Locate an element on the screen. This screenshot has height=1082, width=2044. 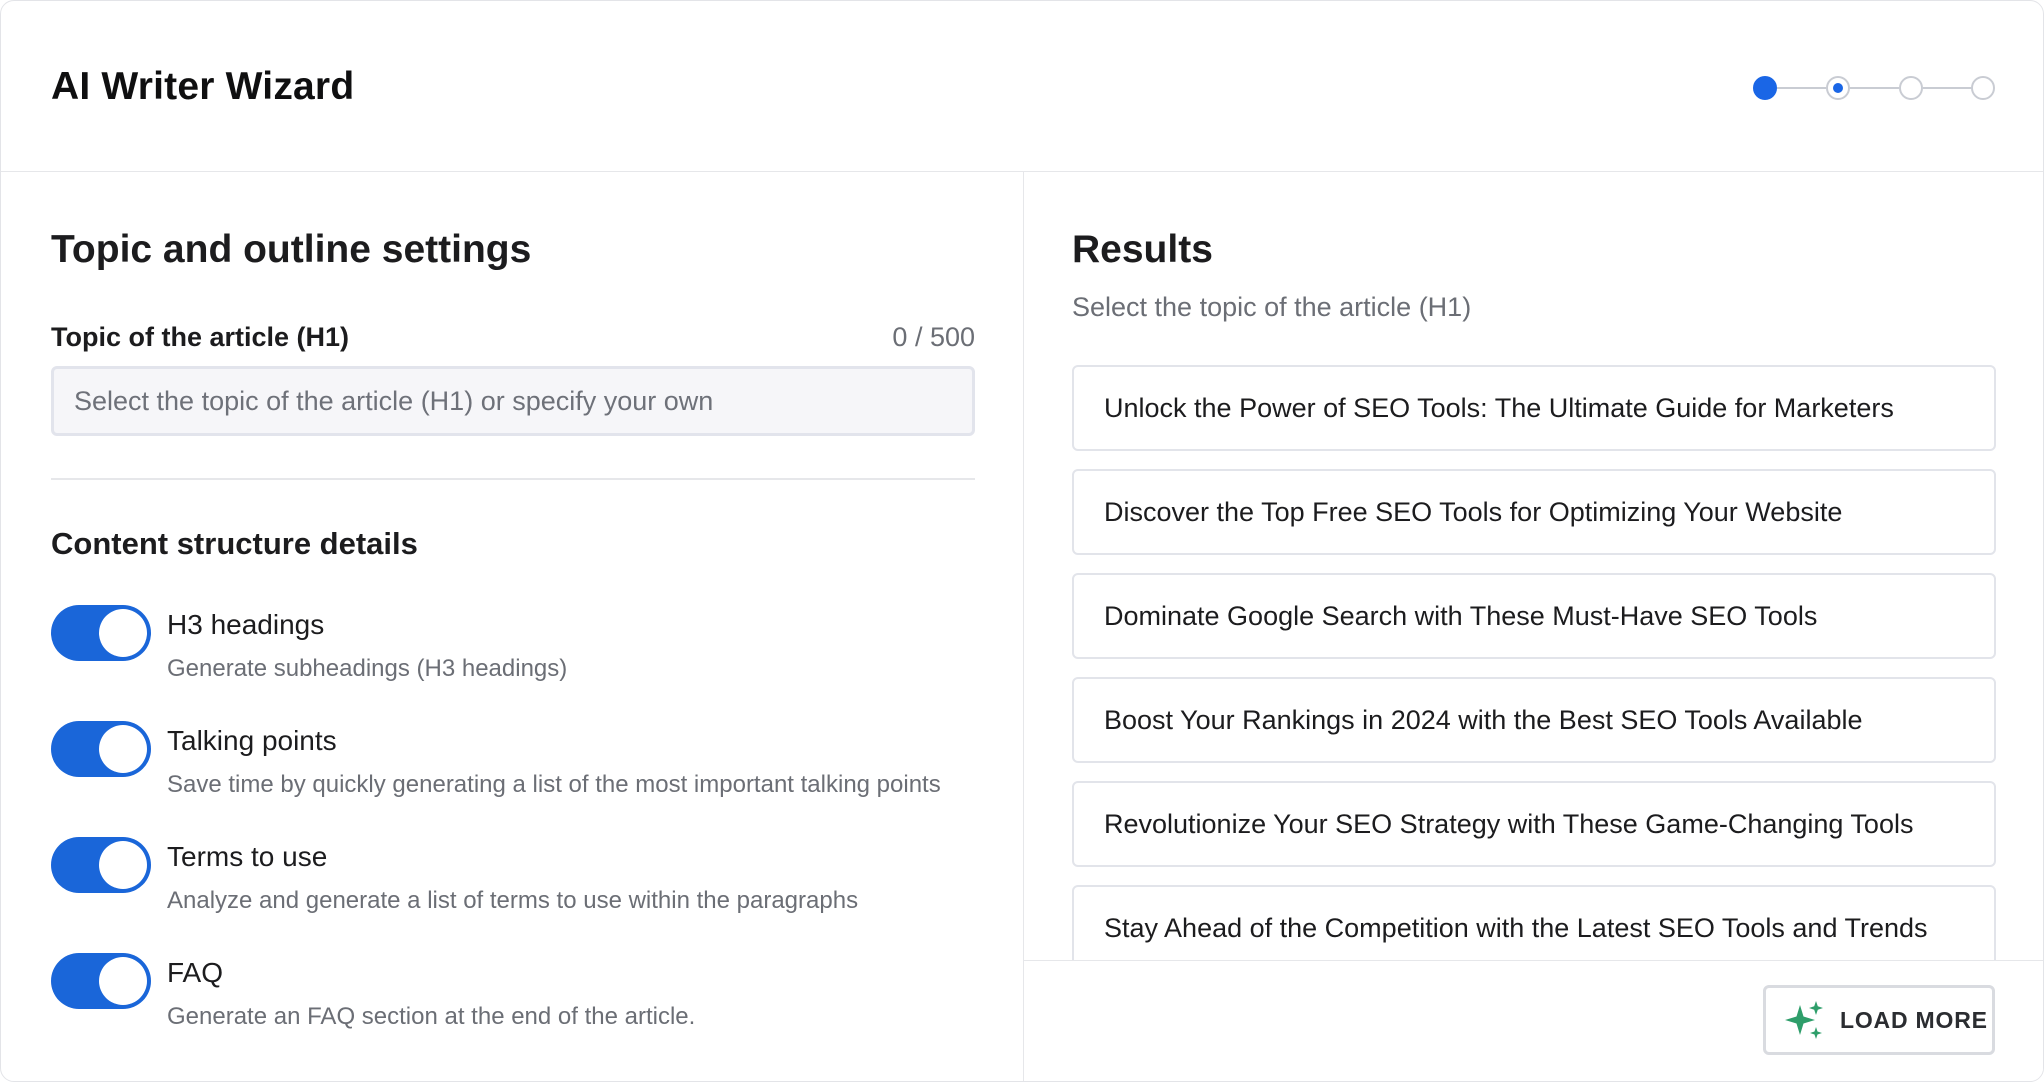
results-footer: LOAD MORE is located at coordinates (1533, 1020).